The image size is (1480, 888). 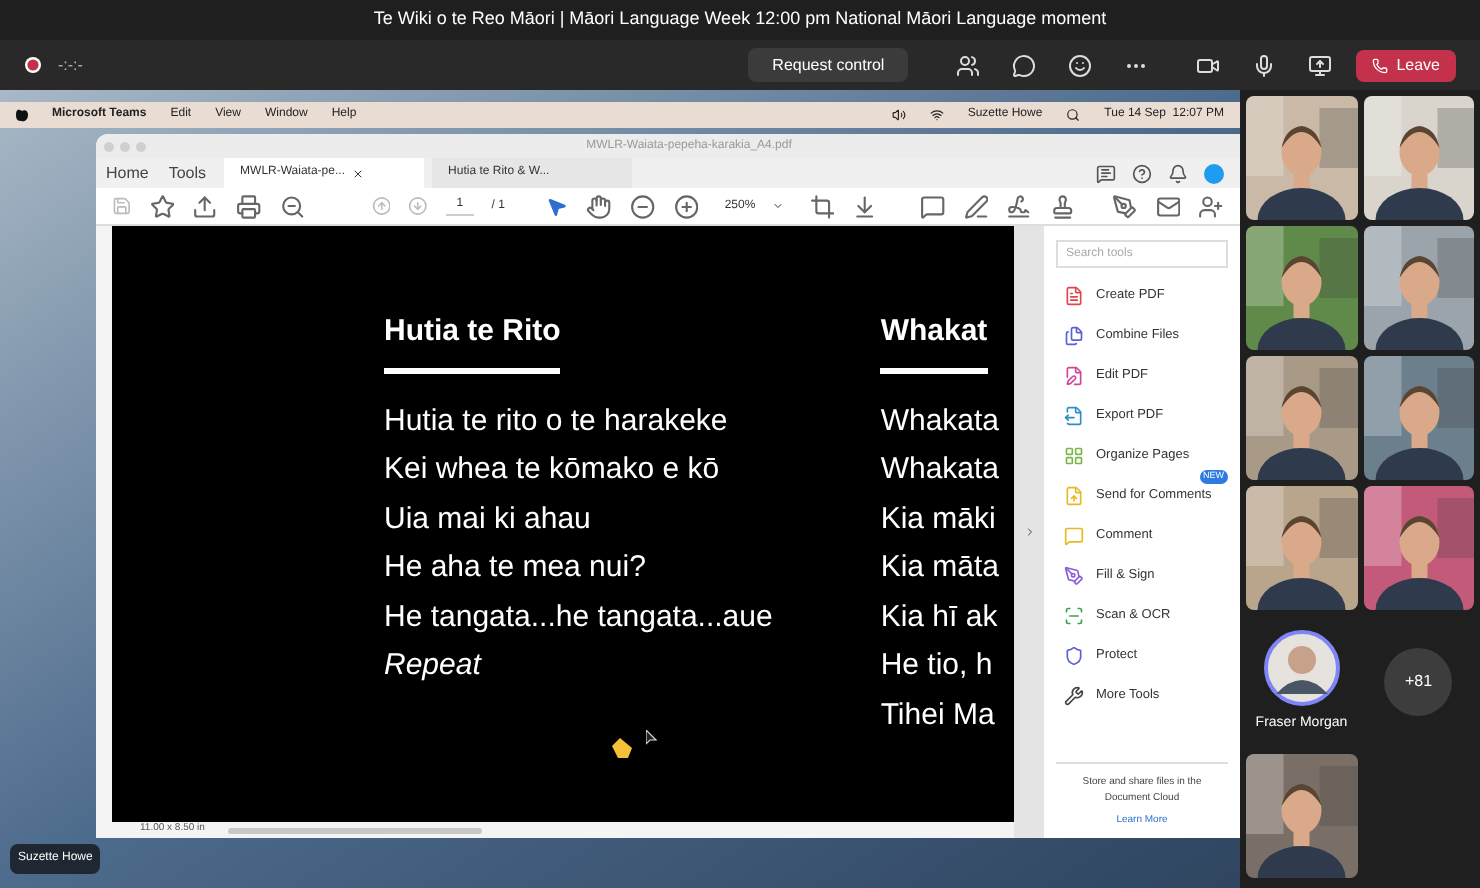 What do you see at coordinates (1063, 206) in the screenshot?
I see `stamp-icon` at bounding box center [1063, 206].